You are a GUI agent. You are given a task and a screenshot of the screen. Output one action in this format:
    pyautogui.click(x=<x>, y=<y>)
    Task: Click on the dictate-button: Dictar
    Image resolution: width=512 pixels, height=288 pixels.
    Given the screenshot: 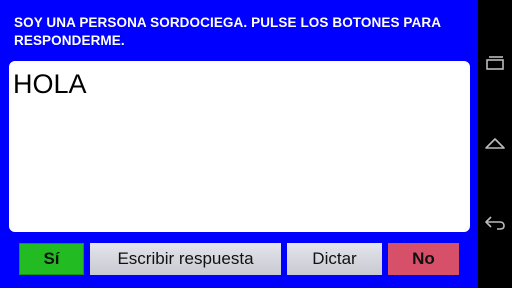 What is the action you would take?
    pyautogui.click(x=334, y=259)
    